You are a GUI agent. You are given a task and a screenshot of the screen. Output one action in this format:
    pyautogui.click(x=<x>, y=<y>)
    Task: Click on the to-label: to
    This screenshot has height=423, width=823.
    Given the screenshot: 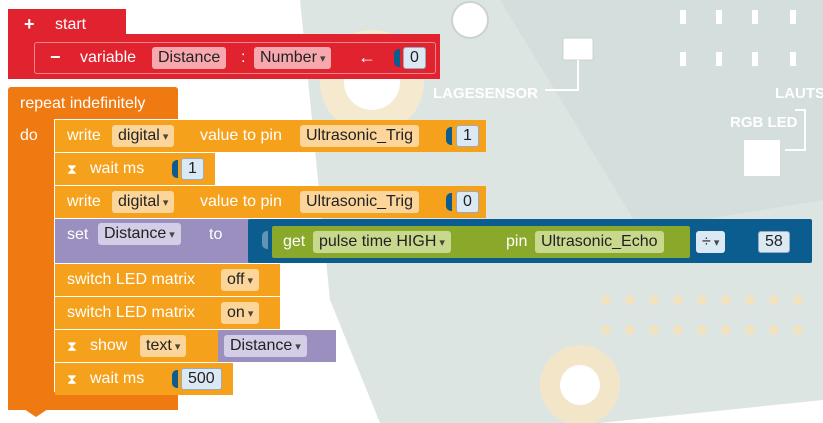 What is the action you would take?
    pyautogui.click(x=216, y=234)
    